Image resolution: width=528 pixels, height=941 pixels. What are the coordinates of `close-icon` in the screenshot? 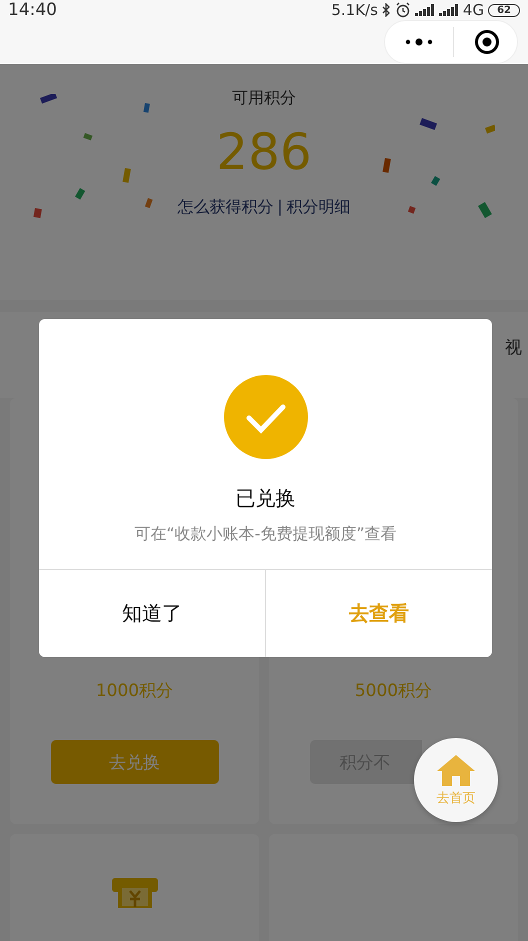 It's located at (487, 42).